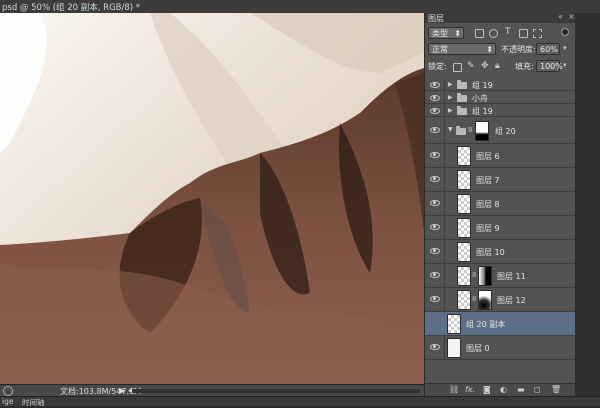 The width and height of the screenshot is (600, 408). What do you see at coordinates (503, 389) in the screenshot?
I see `adjustment-icon: ◐` at bounding box center [503, 389].